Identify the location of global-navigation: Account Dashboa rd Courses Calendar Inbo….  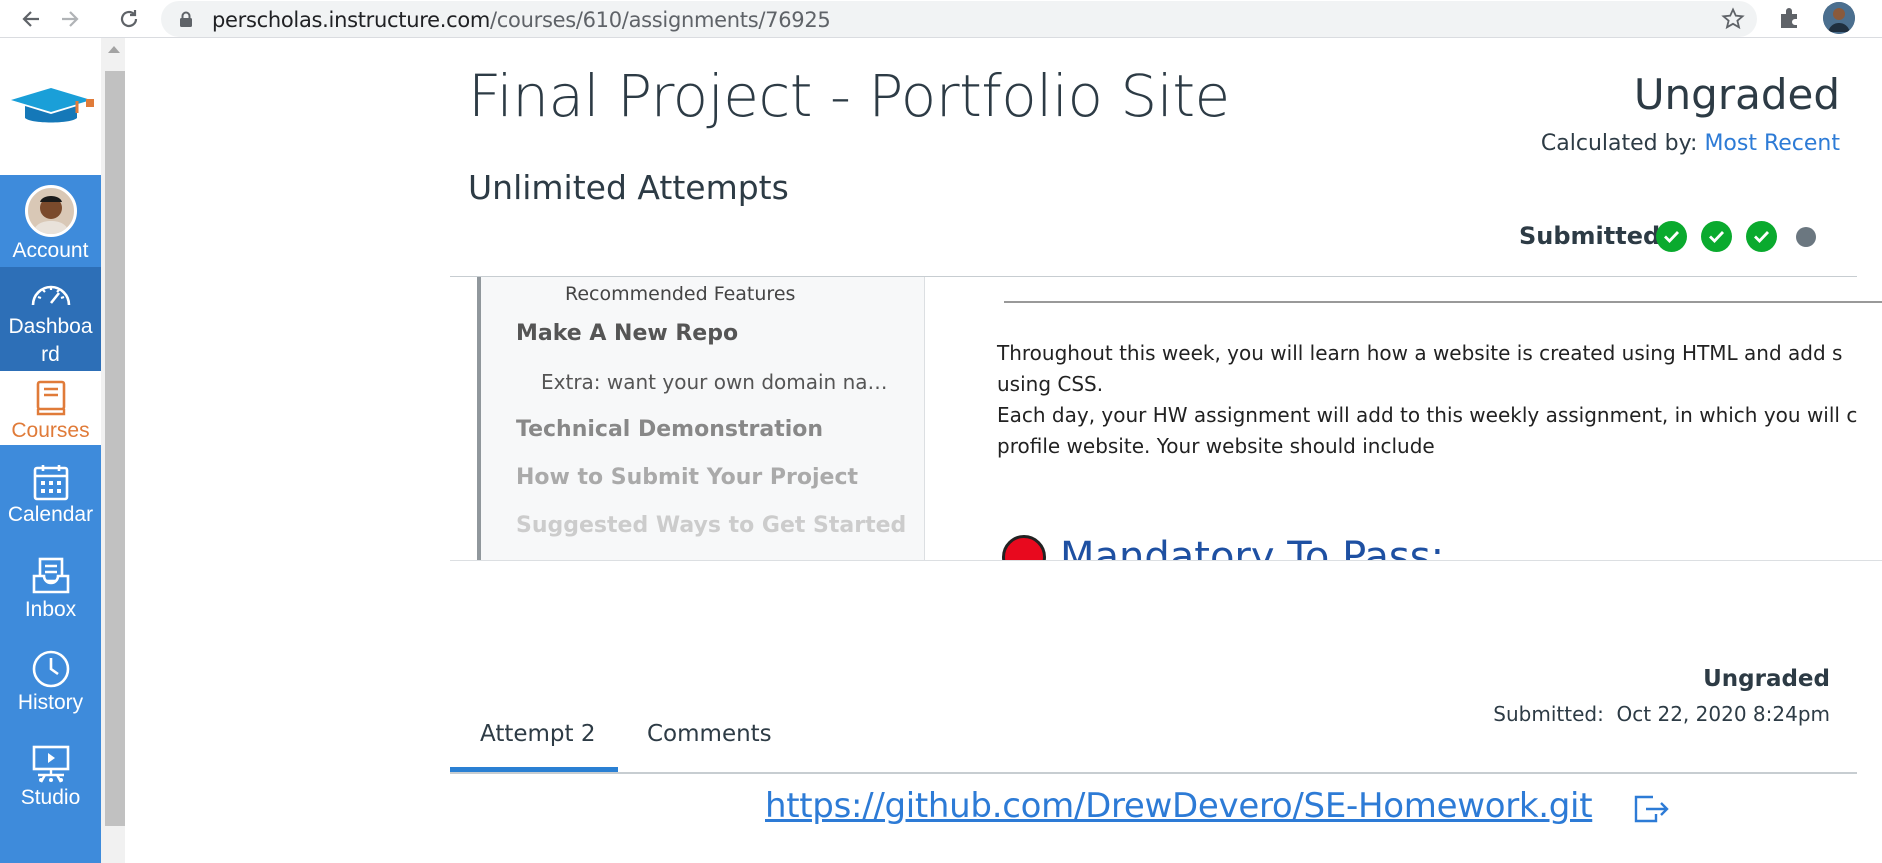
(50, 450).